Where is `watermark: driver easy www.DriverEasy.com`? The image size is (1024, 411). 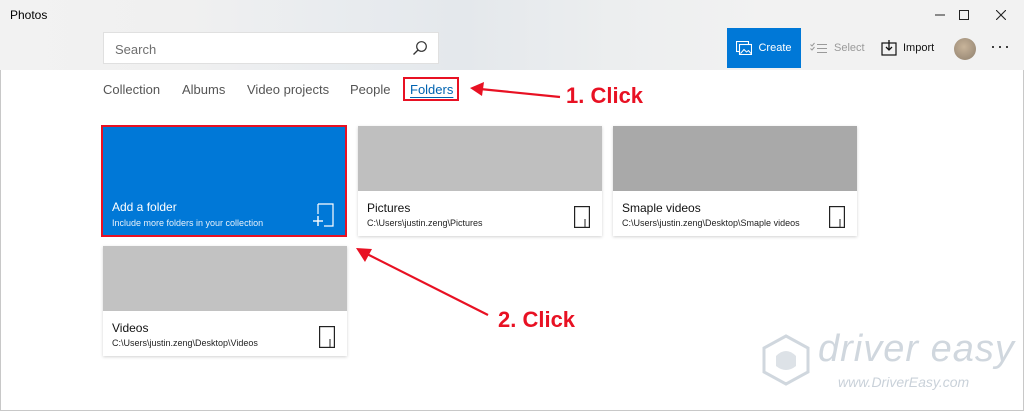
watermark: driver easy www.DriverEasy.com is located at coordinates (887, 363).